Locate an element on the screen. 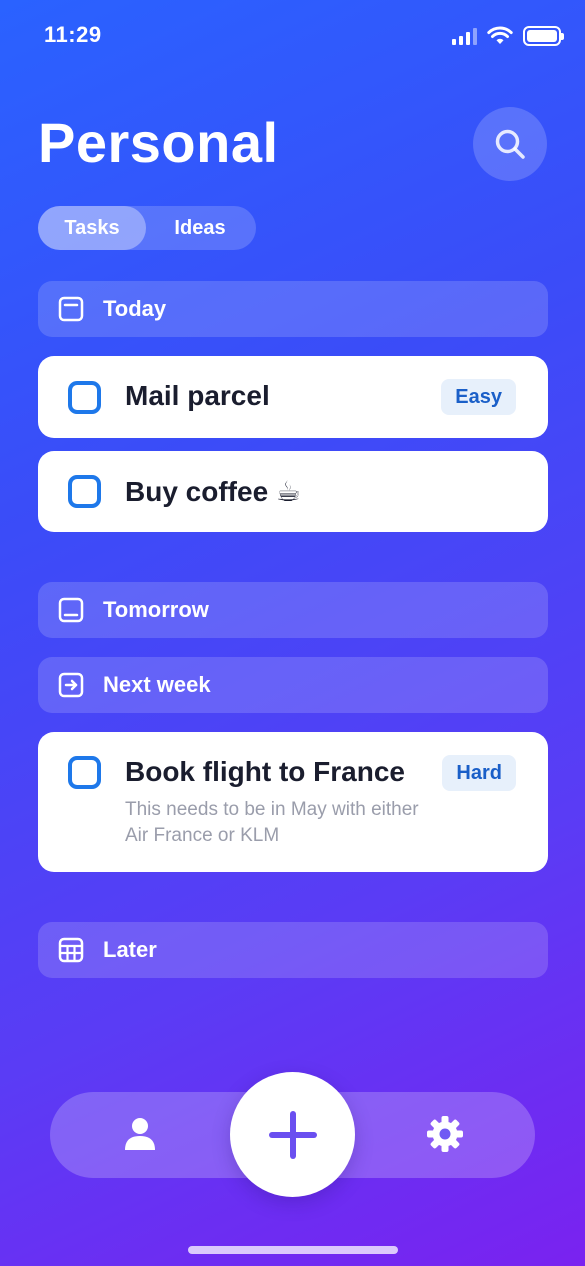  gear-icon is located at coordinates (445, 1134).